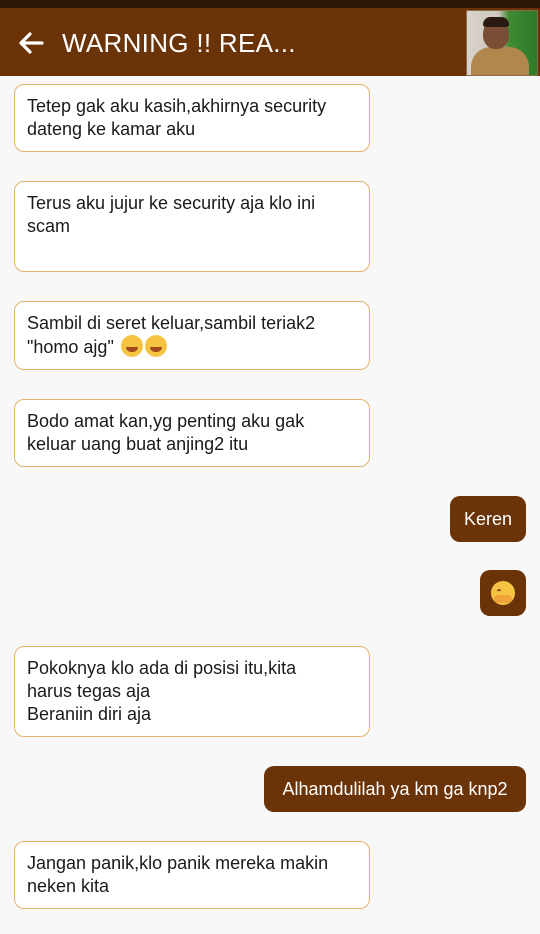 This screenshot has width=540, height=934. Describe the element at coordinates (496, 22) in the screenshot. I see `avatar-hair` at that location.